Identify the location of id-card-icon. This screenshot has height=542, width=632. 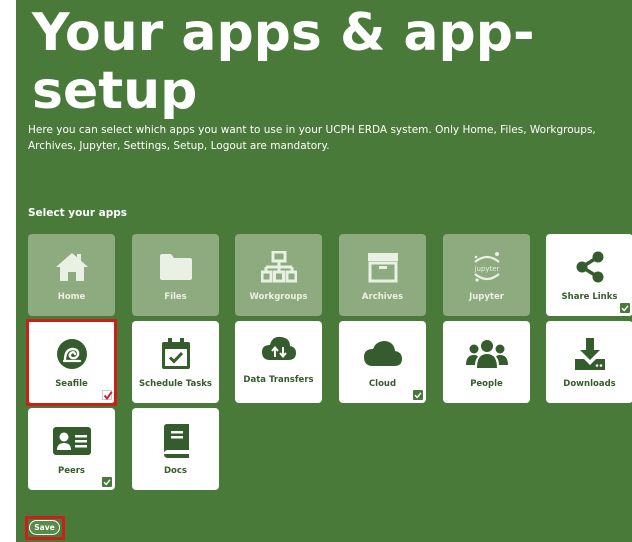
(71, 441).